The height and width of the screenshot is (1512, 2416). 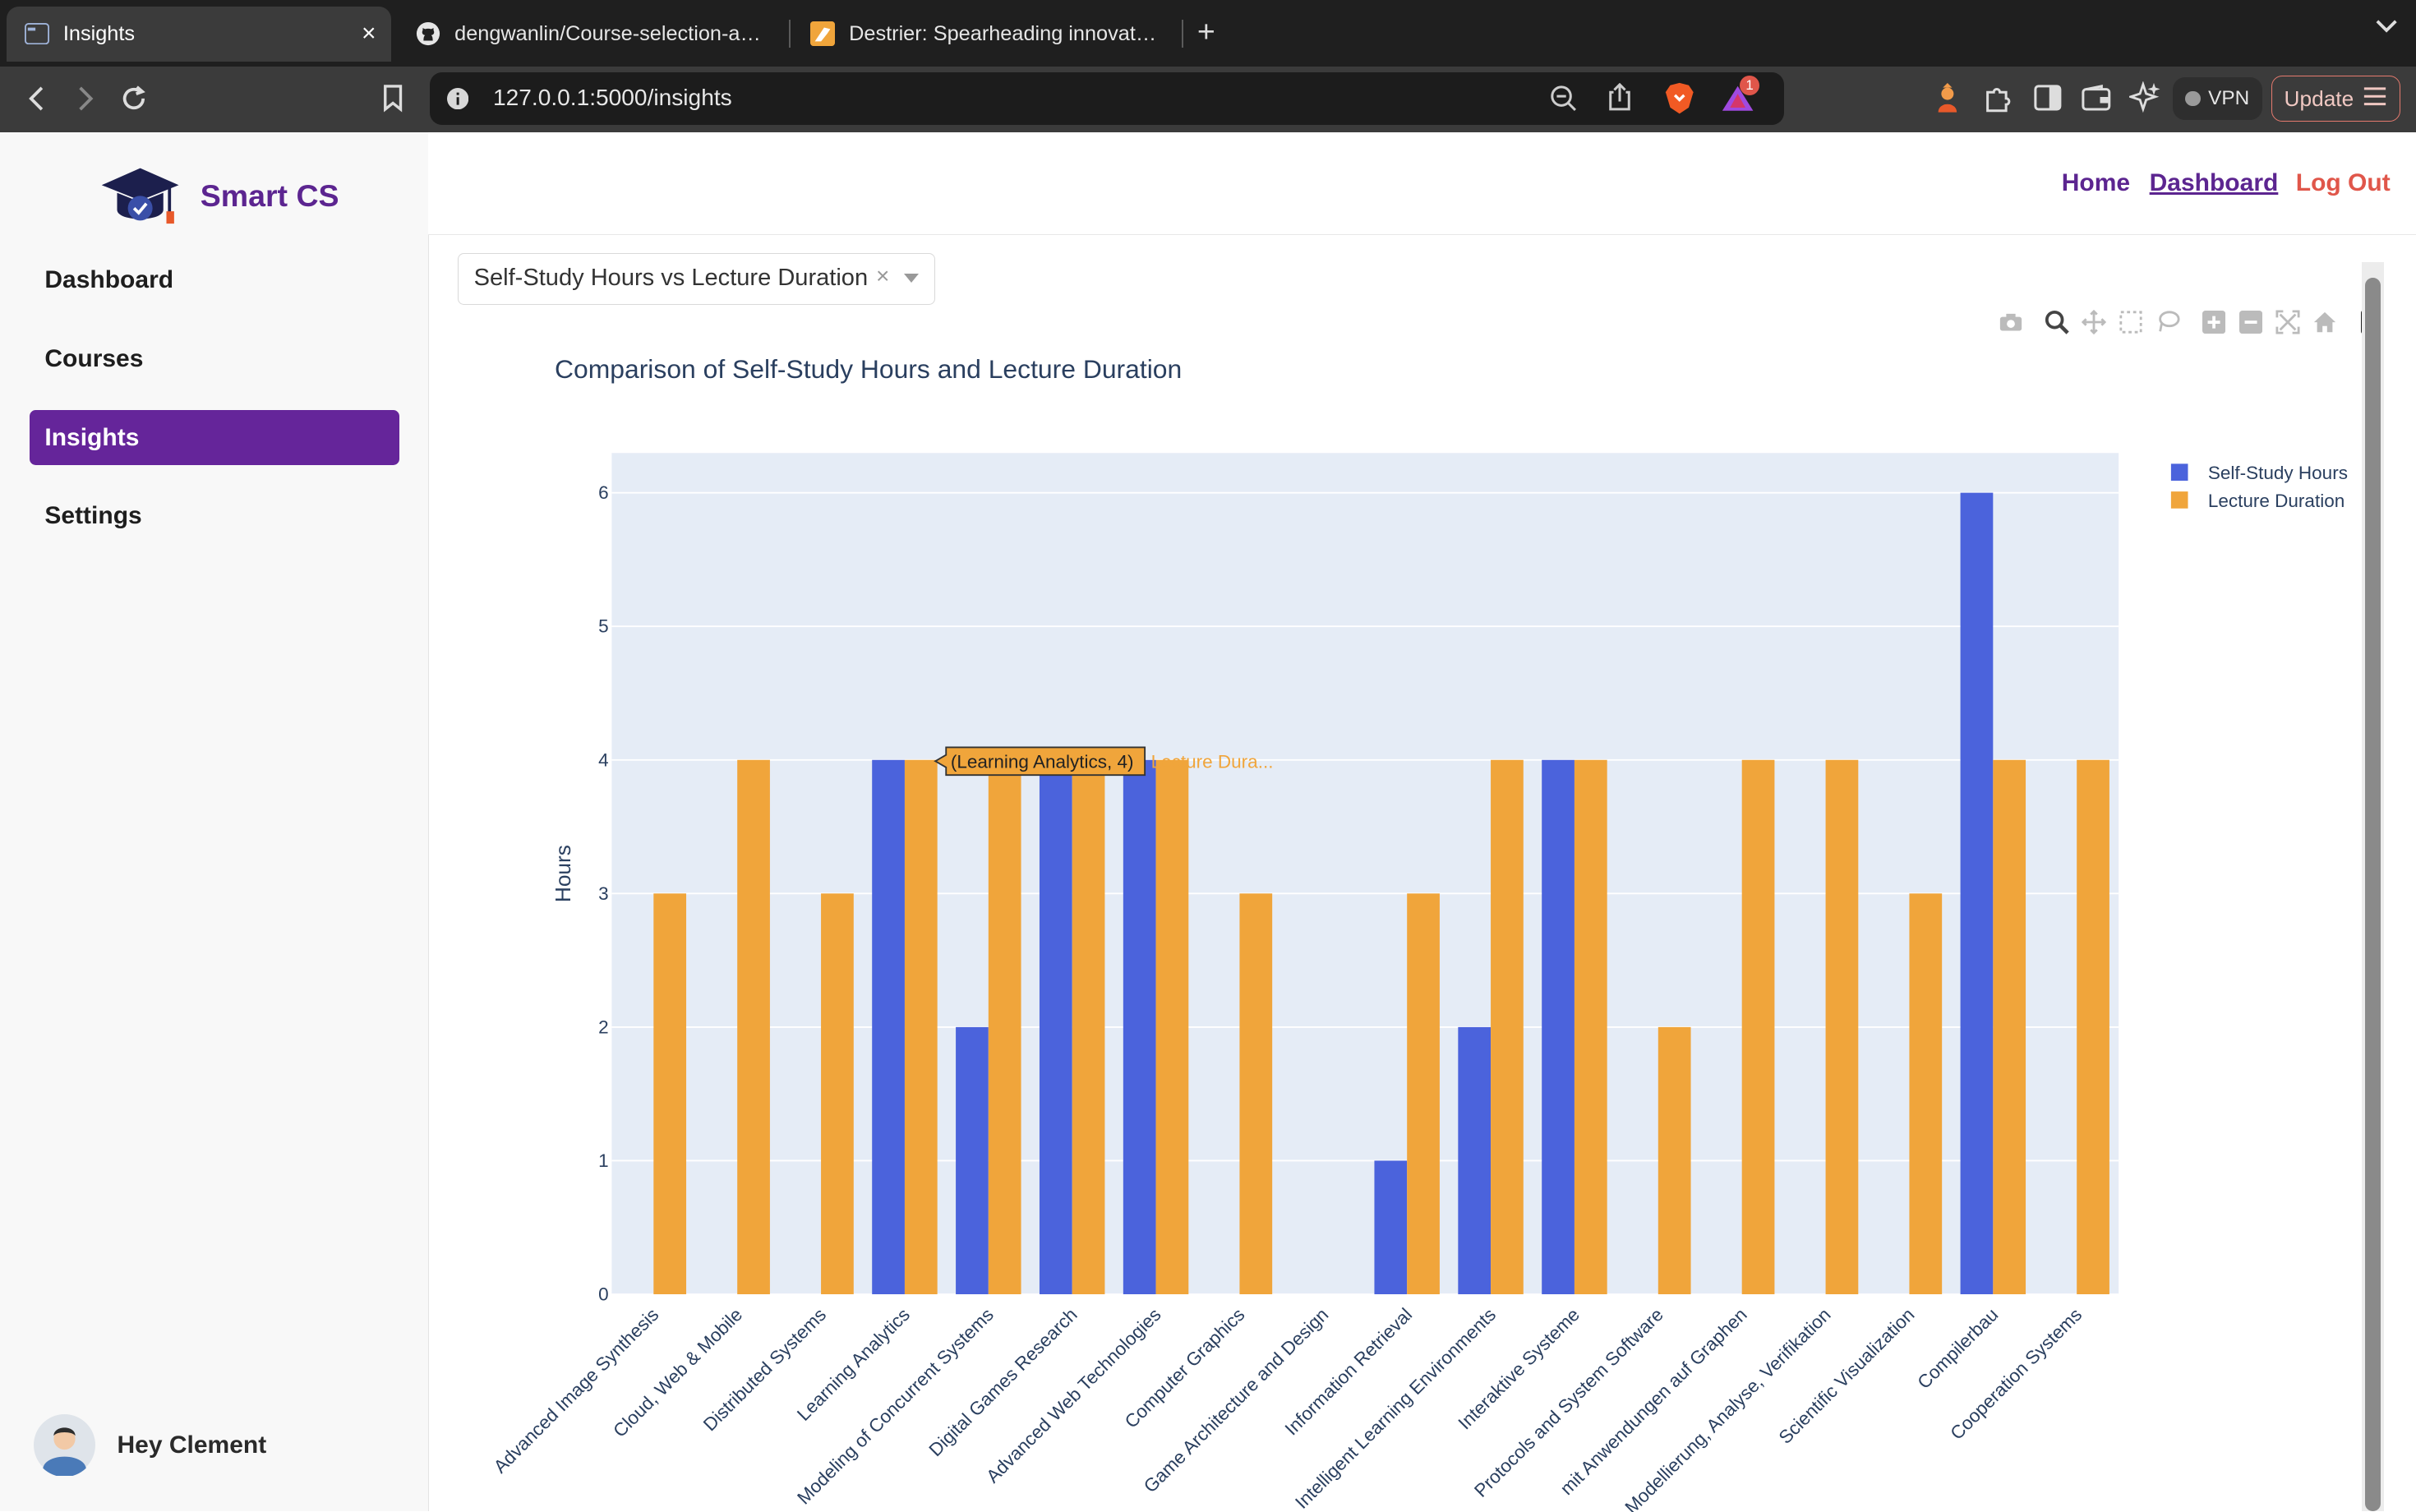 I want to click on leo-ai-icon, so click(x=2144, y=100).